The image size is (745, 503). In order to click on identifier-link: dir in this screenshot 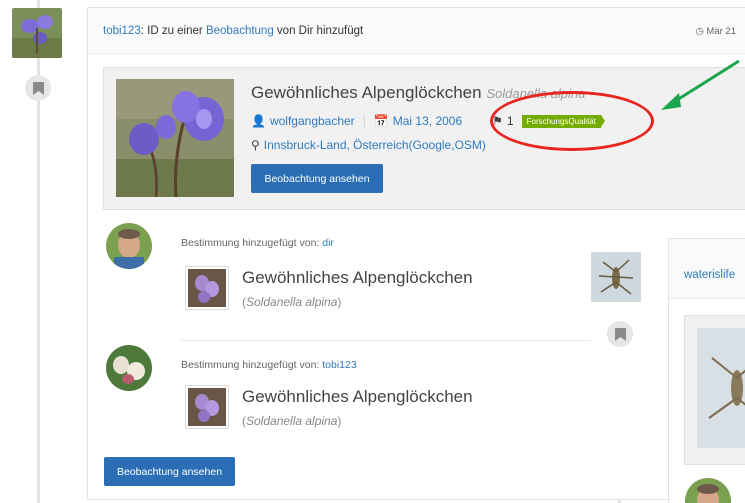, I will do `click(328, 243)`.